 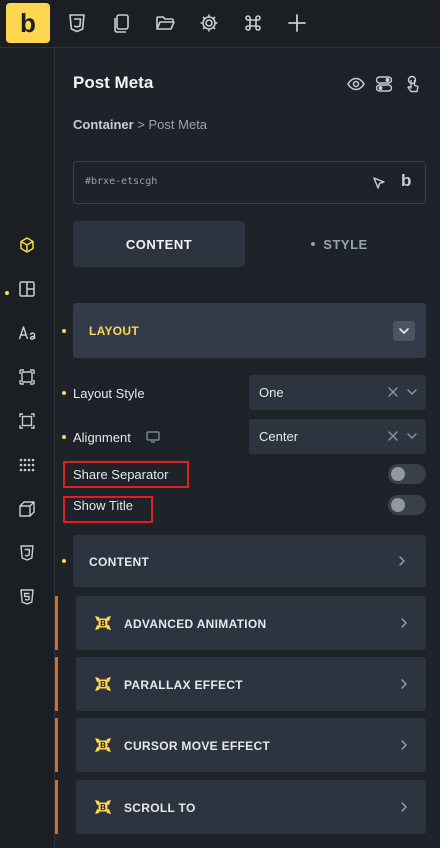 What do you see at coordinates (64, 331) in the screenshot?
I see `layout-changed-dot` at bounding box center [64, 331].